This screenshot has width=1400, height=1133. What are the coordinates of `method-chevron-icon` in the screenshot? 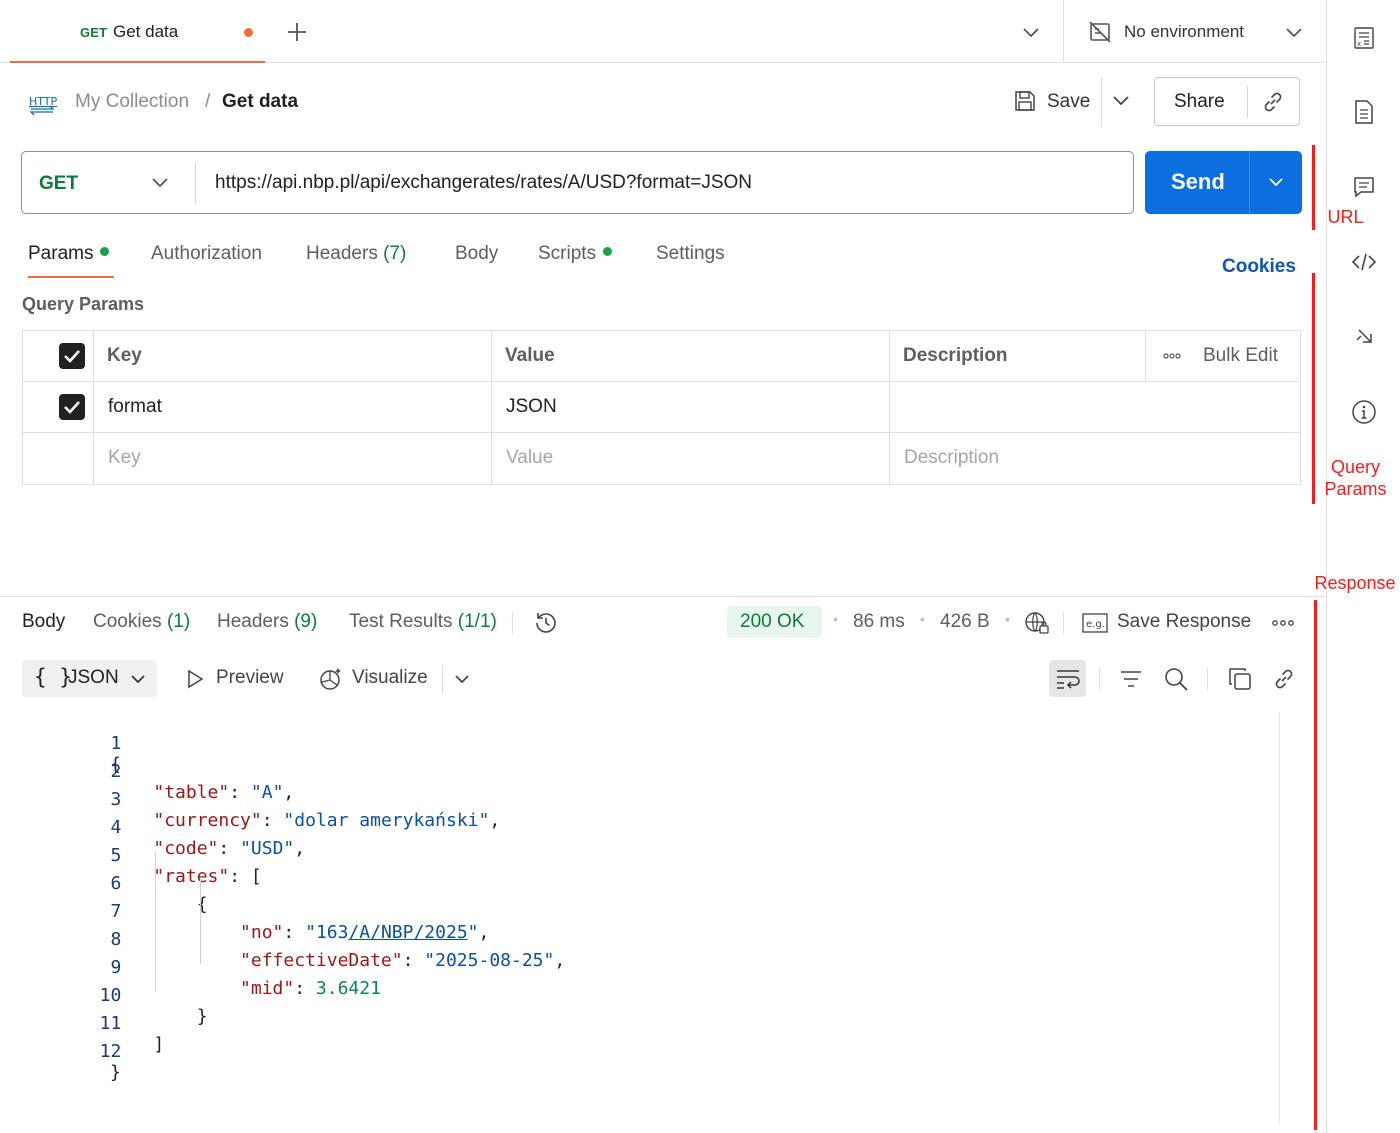 It's located at (160, 183).